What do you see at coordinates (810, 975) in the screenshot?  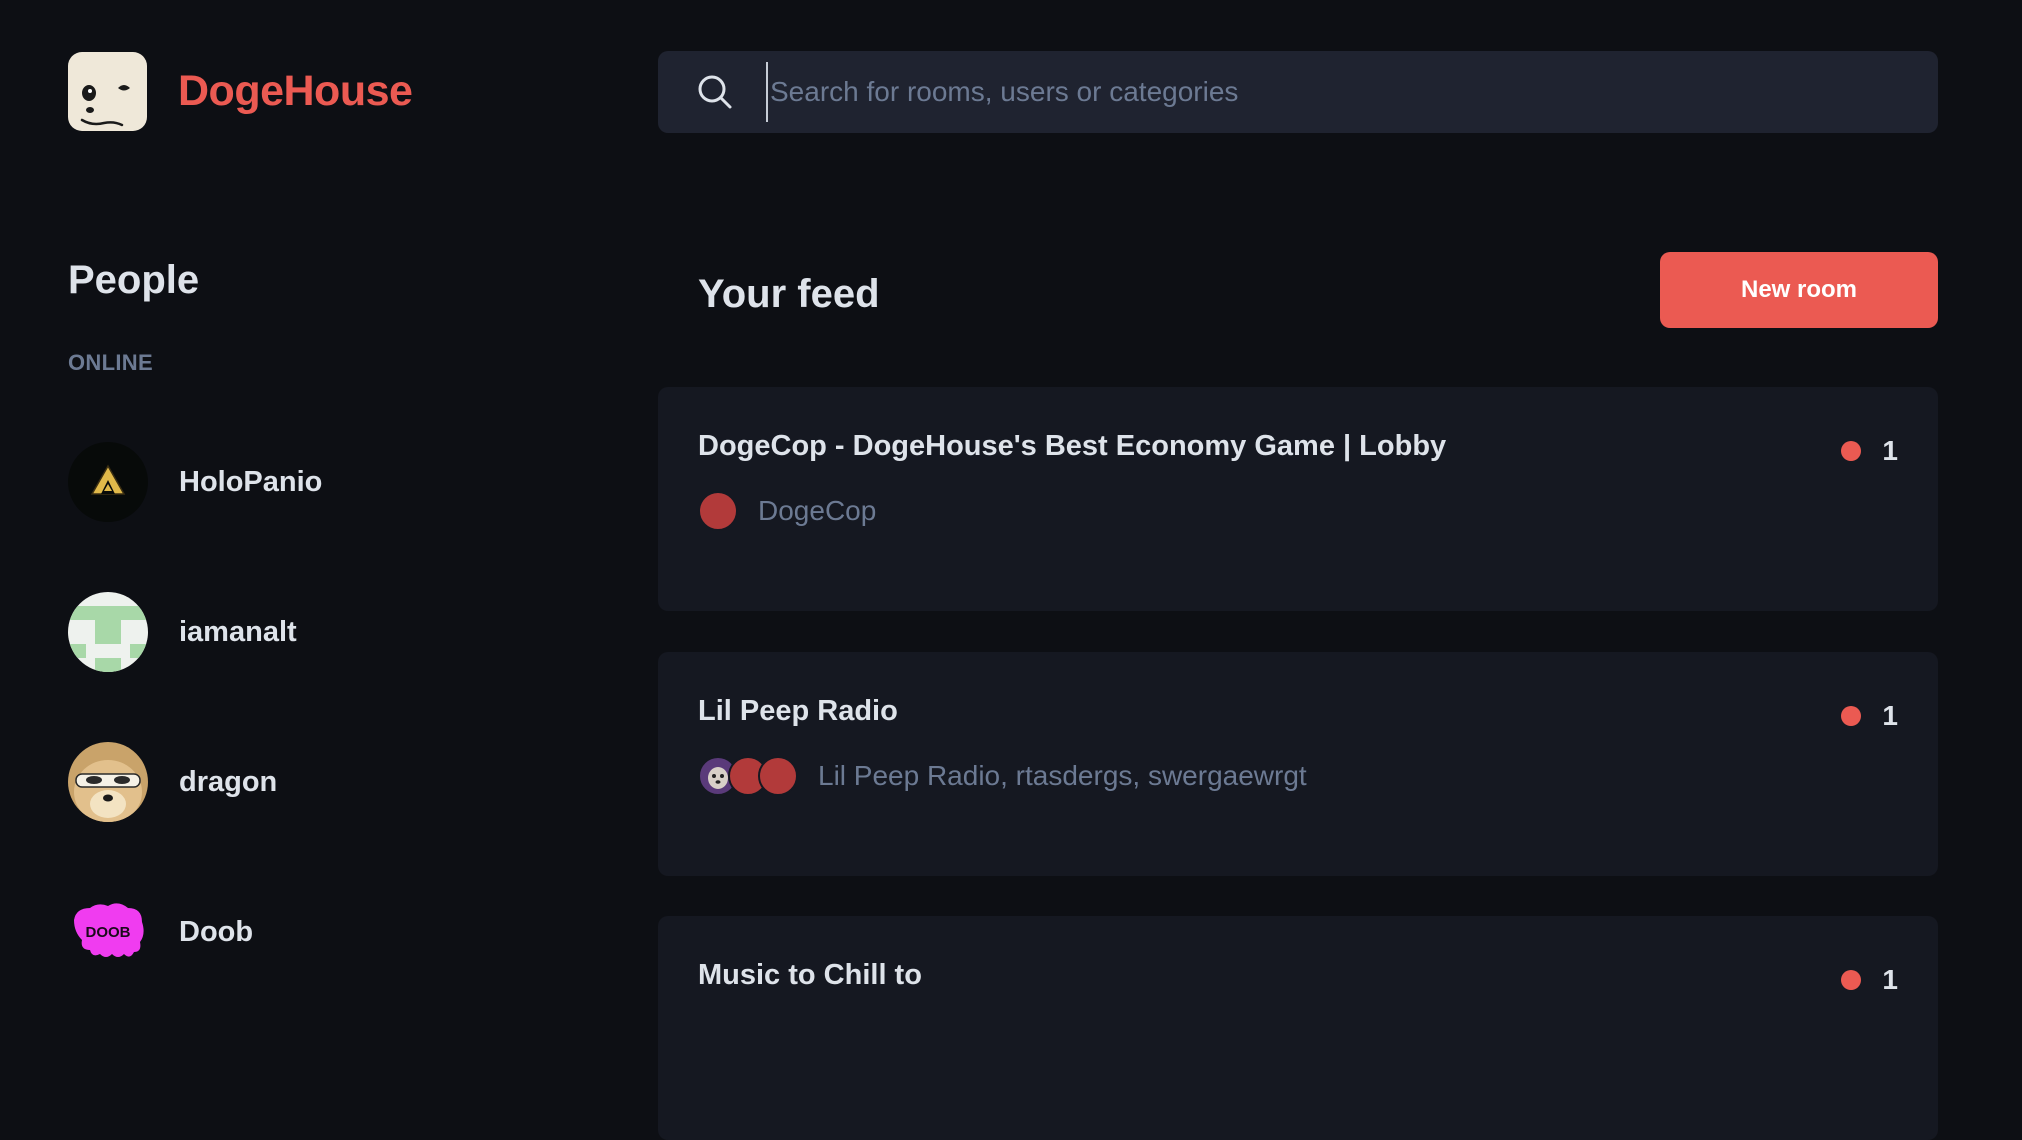 I see `room-title: Music to Chill to` at bounding box center [810, 975].